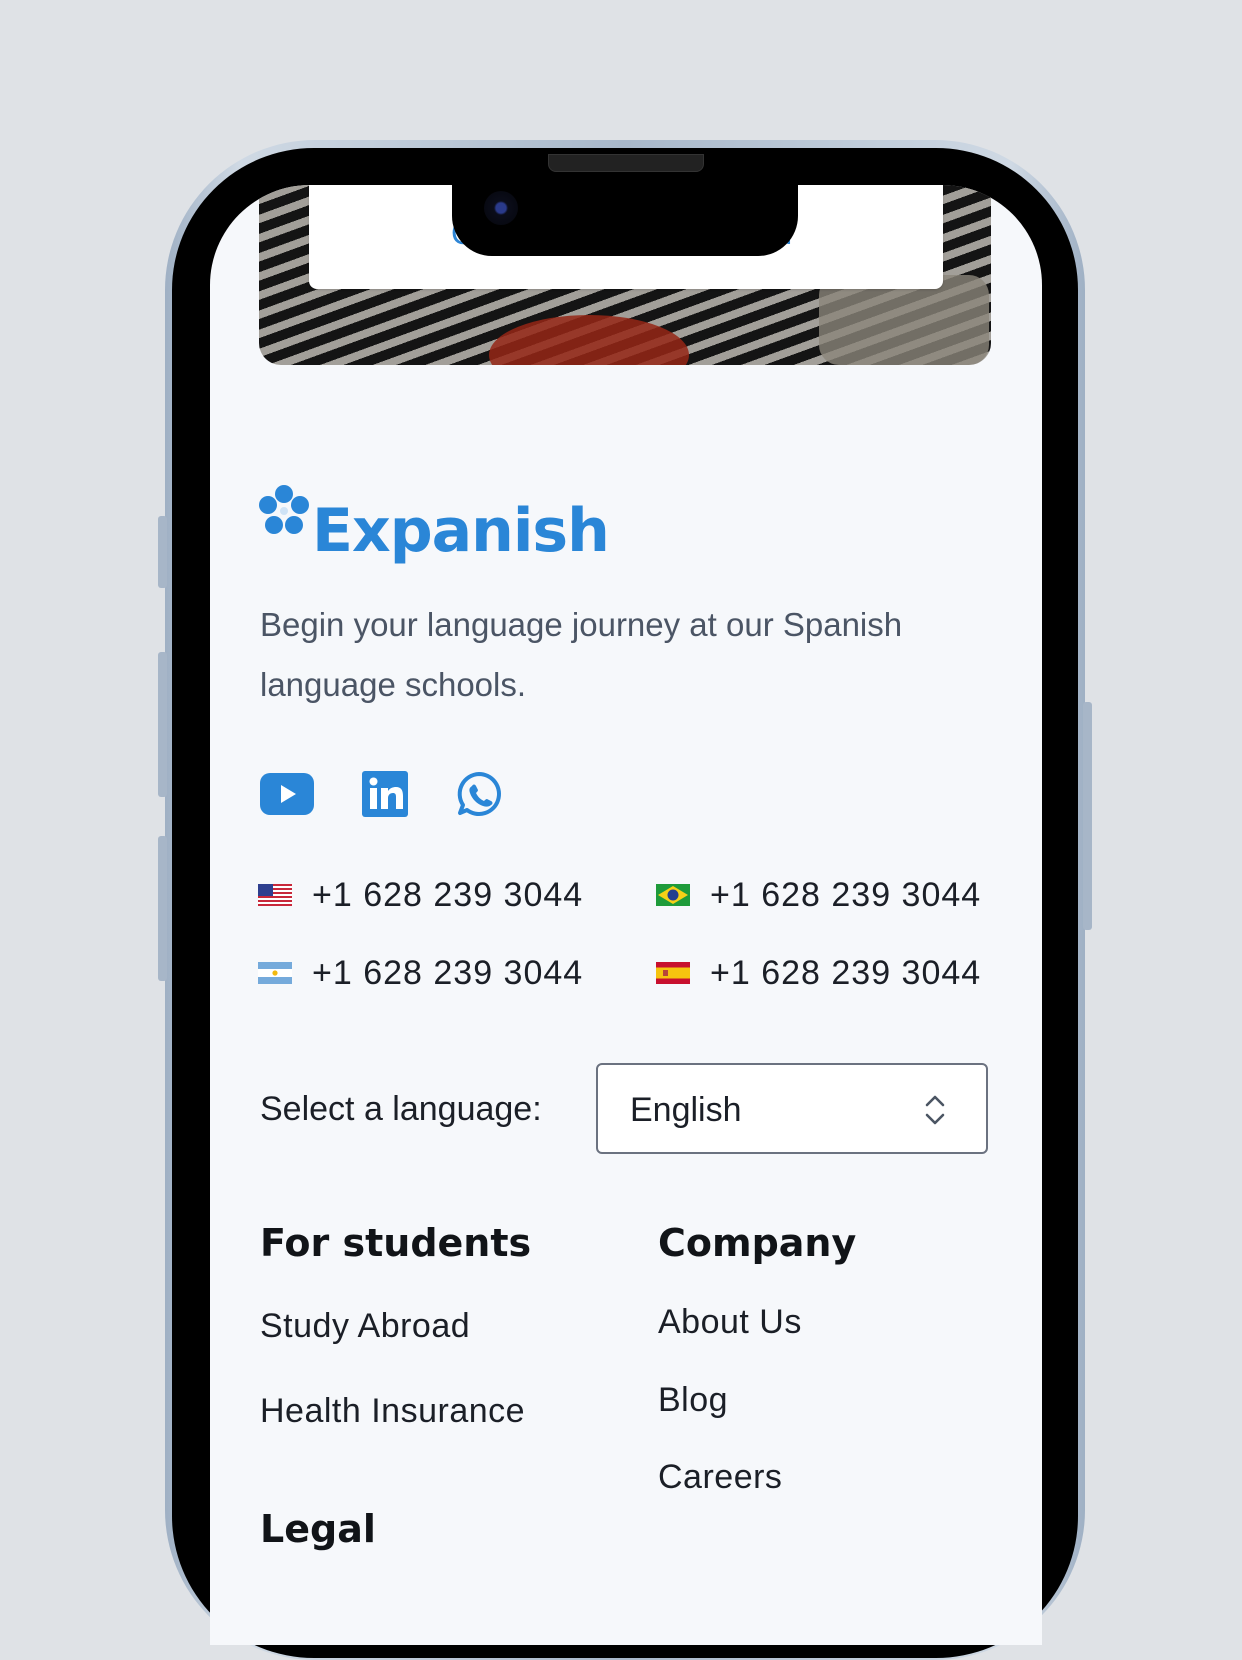 The width and height of the screenshot is (1242, 1660). What do you see at coordinates (757, 1243) in the screenshot?
I see `company-heading: Company` at bounding box center [757, 1243].